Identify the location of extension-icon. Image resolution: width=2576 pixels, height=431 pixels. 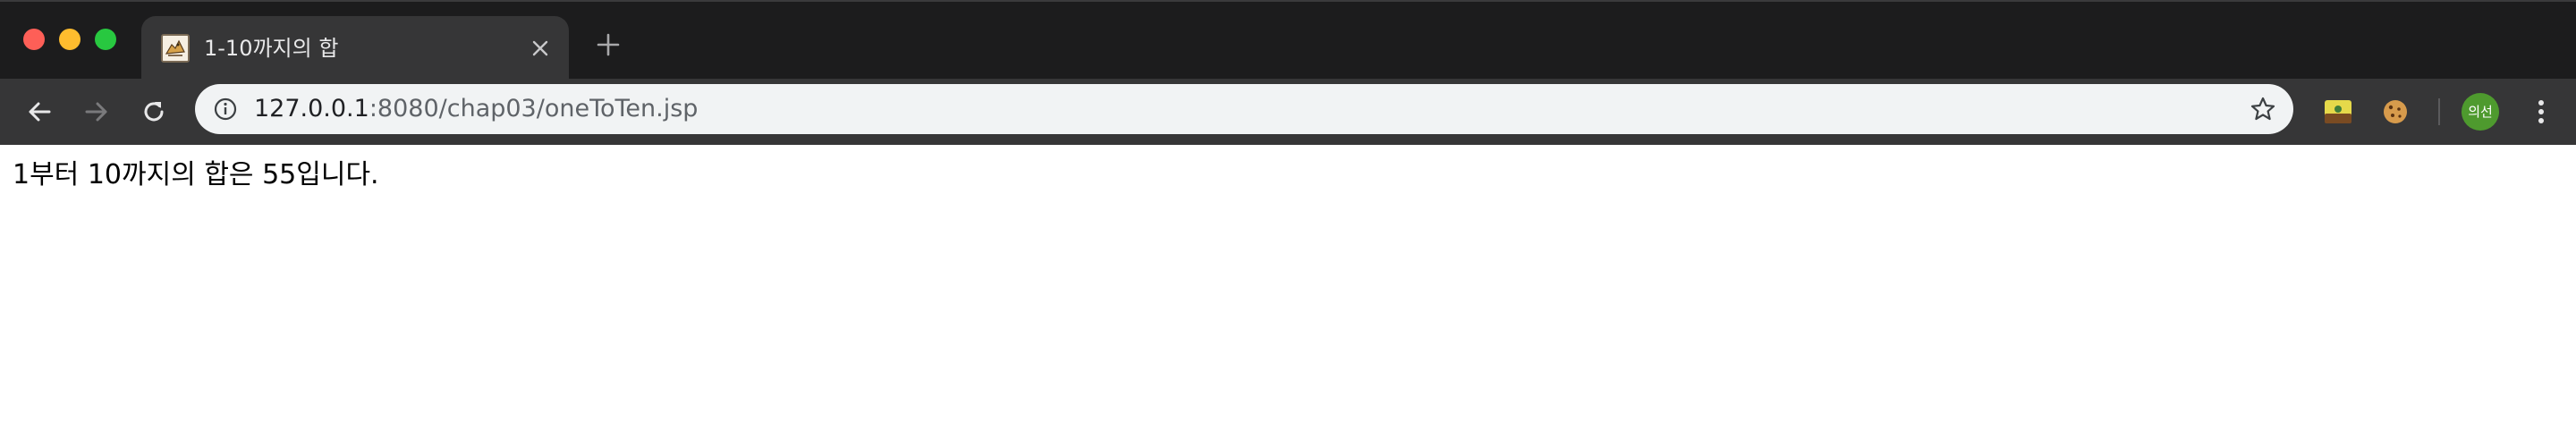
(2338, 112).